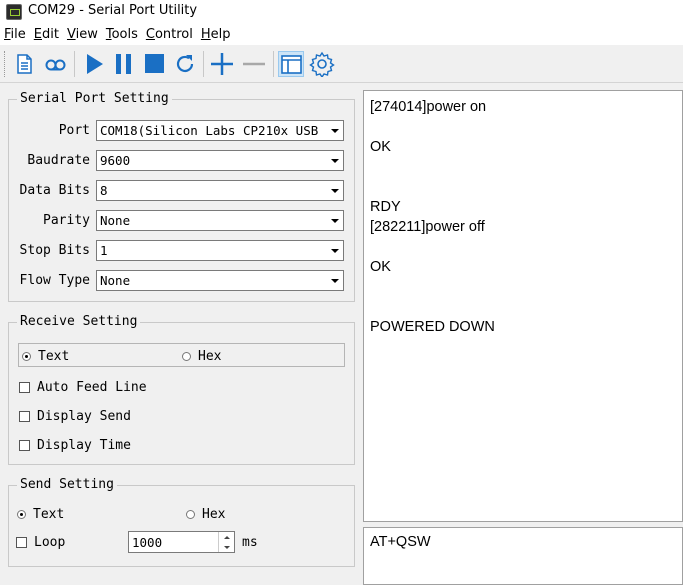 The width and height of the screenshot is (683, 585). What do you see at coordinates (226, 547) in the screenshot?
I see `spin-down-icon` at bounding box center [226, 547].